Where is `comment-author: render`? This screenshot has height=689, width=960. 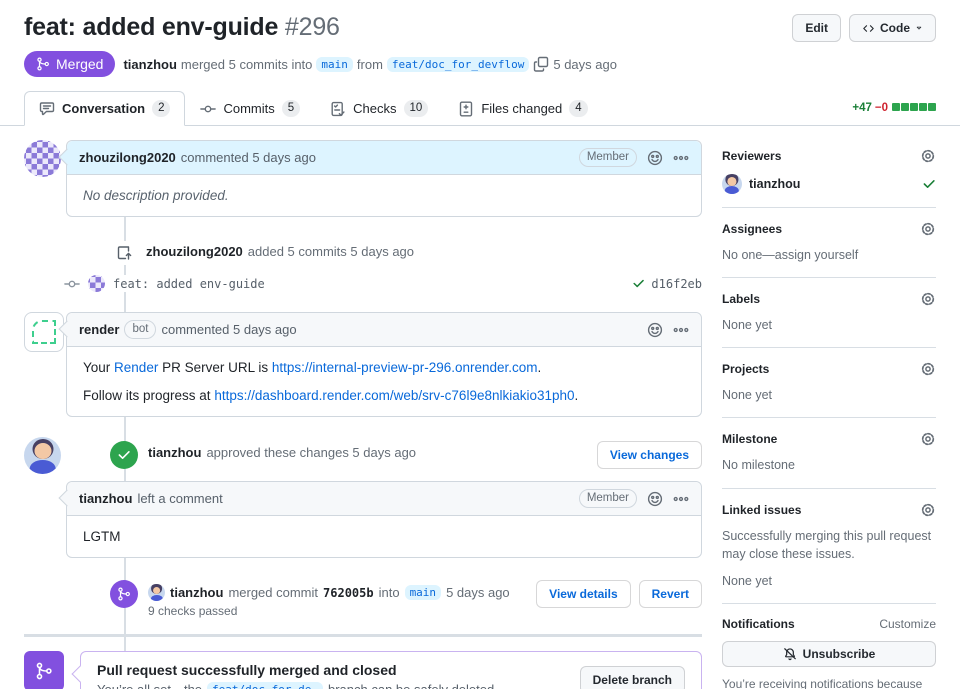
comment-author: render is located at coordinates (99, 329).